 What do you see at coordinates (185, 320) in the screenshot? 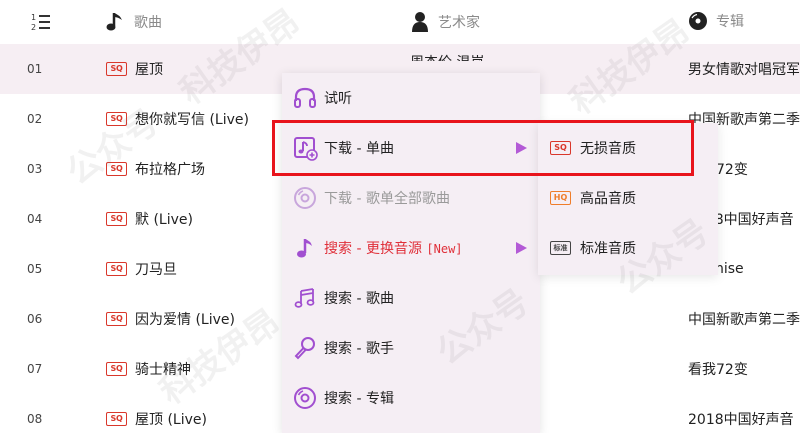
I see `song-title: 因为爱情 (Live)` at bounding box center [185, 320].